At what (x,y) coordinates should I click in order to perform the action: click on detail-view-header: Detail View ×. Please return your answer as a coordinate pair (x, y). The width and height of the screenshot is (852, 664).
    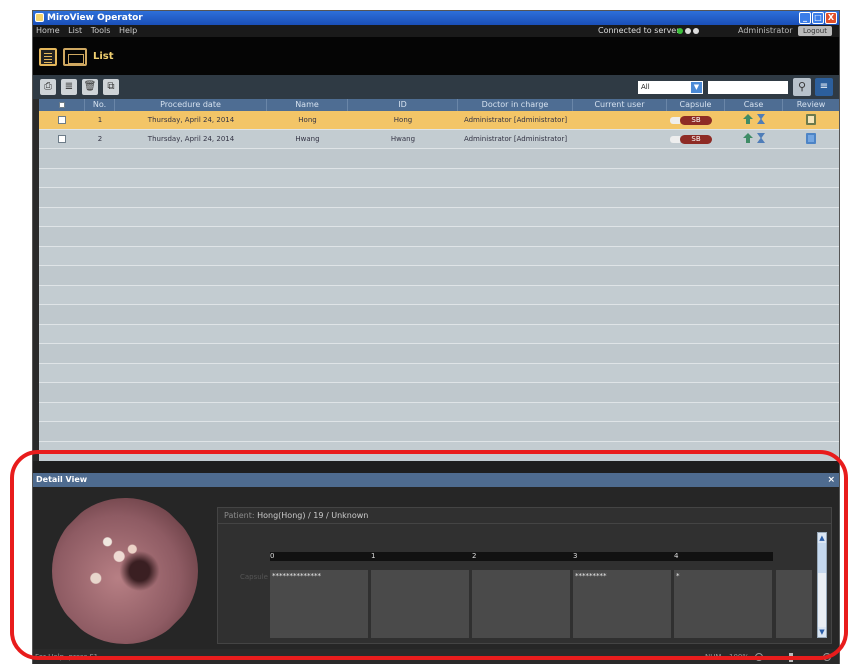
    Looking at the image, I should click on (436, 480).